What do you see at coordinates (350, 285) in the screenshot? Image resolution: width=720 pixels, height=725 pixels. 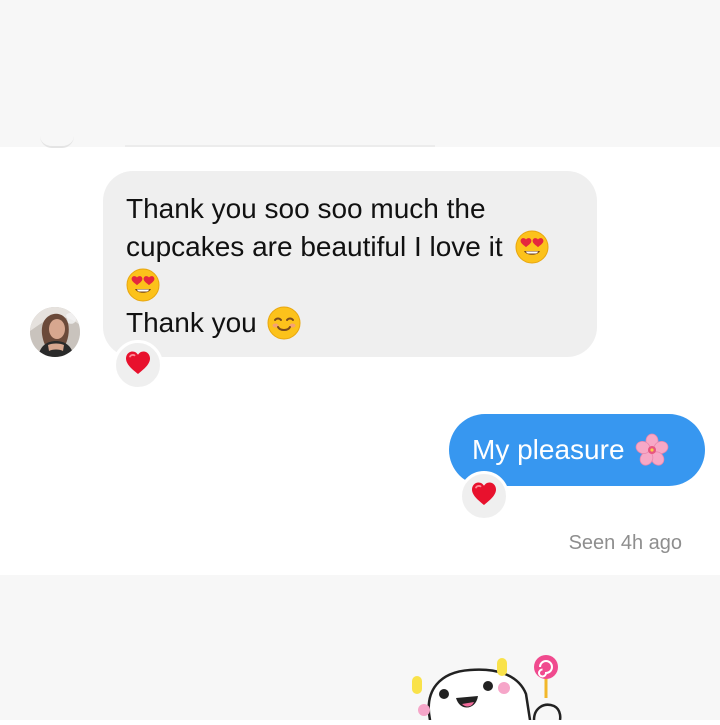 I see `incoming-message-line-3-row` at bounding box center [350, 285].